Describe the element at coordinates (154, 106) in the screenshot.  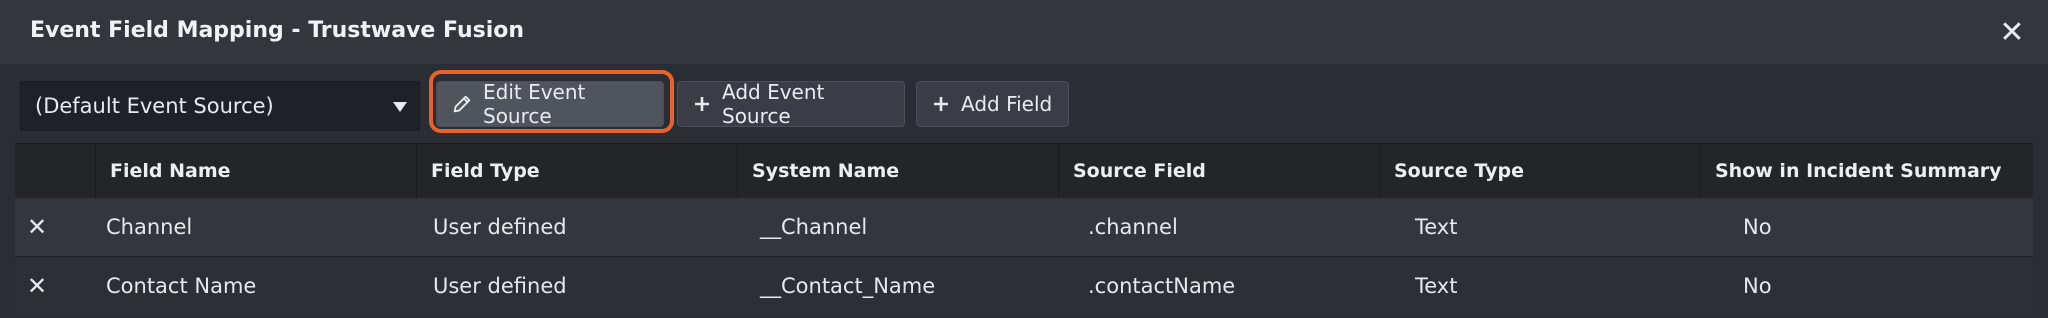
I see `event-source-selected: (Default Event Source)` at that location.